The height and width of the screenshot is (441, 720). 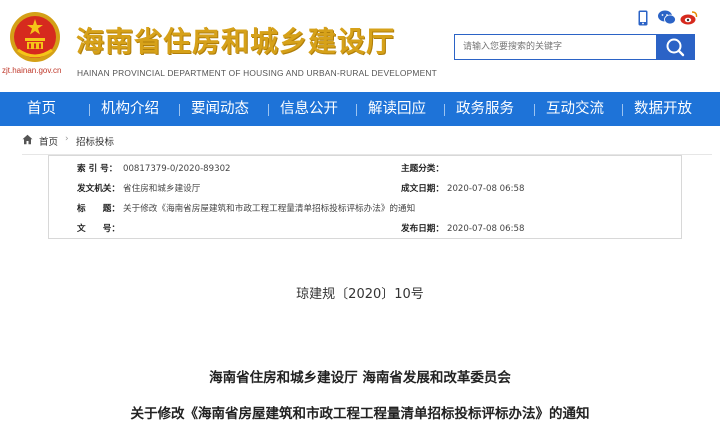 What do you see at coordinates (397, 109) in the screenshot?
I see `nav-item-interpretation: 解读回应` at bounding box center [397, 109].